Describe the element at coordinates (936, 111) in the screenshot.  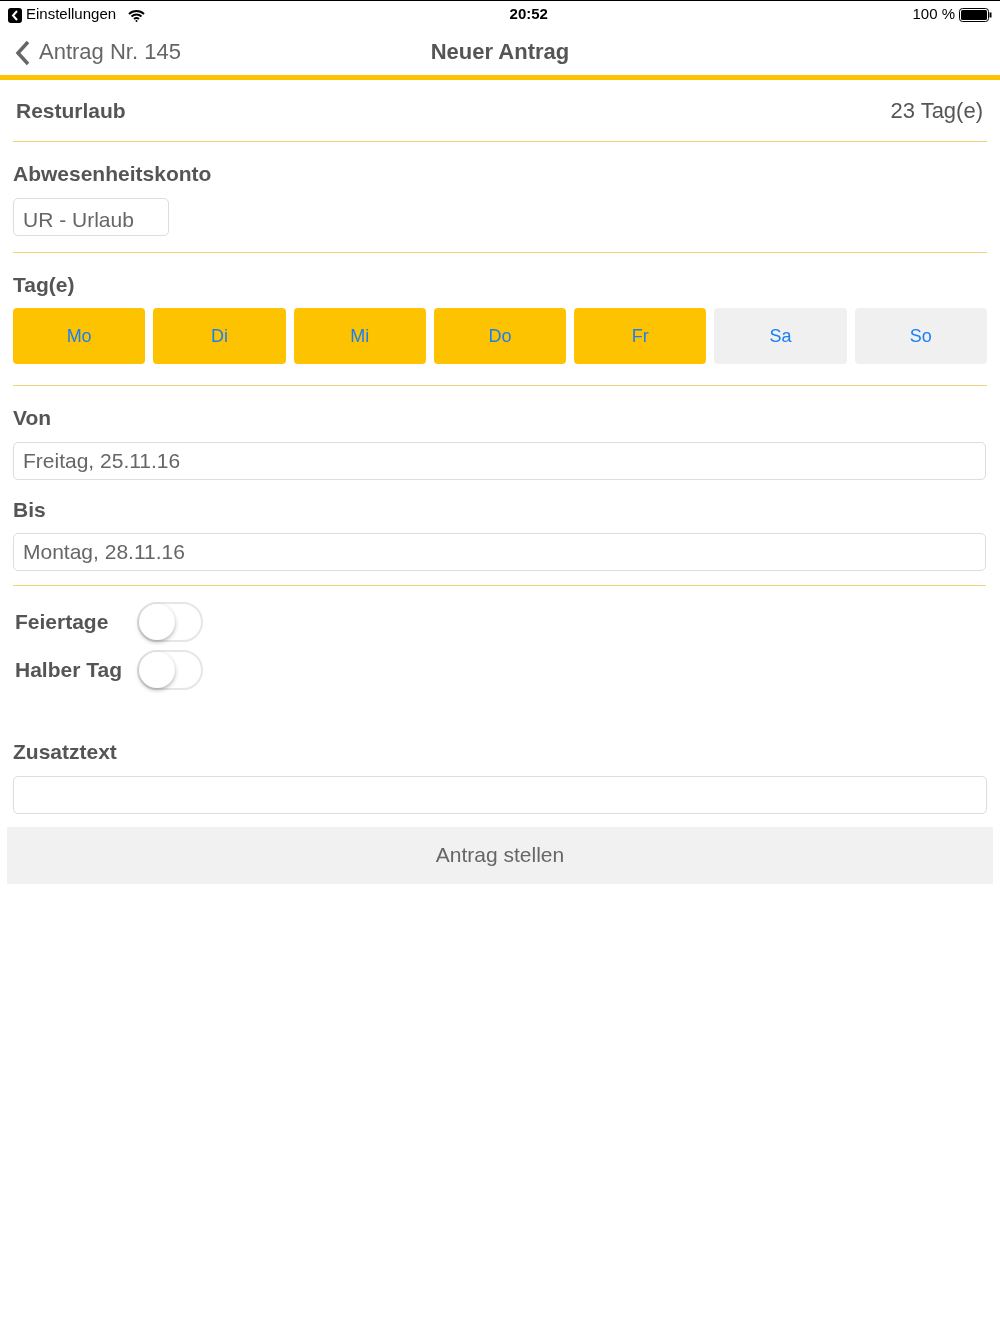
I see `remaining-value: 23 Tag(e)` at that location.